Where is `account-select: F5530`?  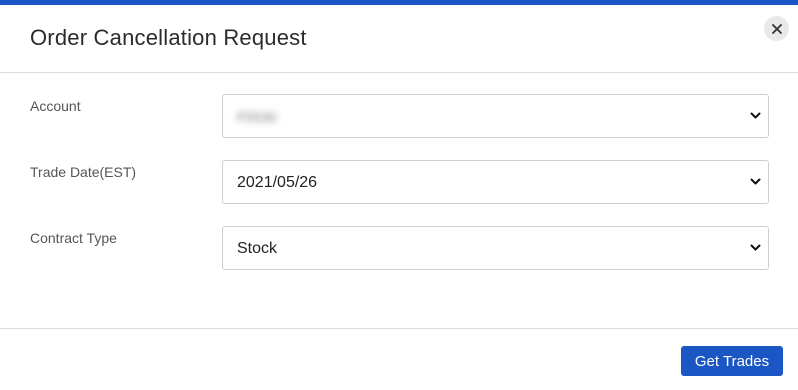
account-select: F5530 is located at coordinates (495, 116).